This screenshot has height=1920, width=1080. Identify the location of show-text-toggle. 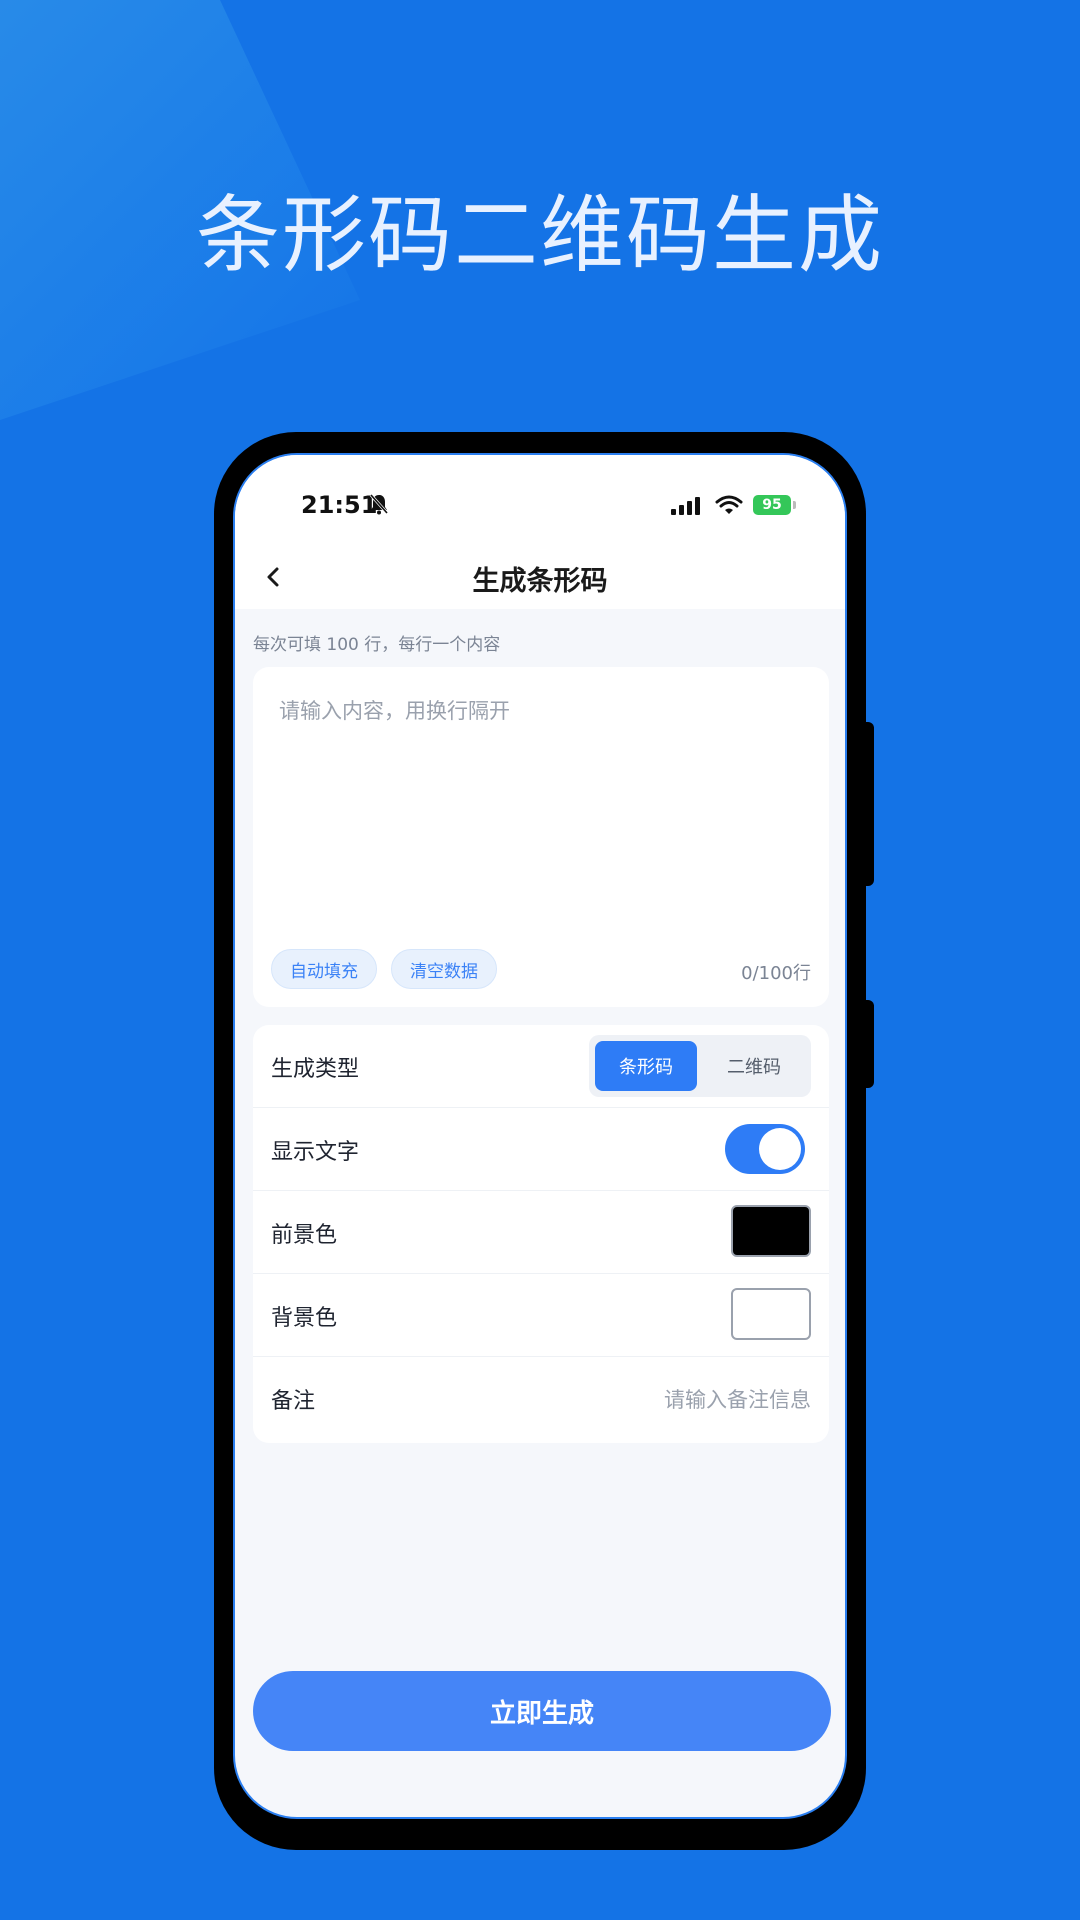
(765, 1149).